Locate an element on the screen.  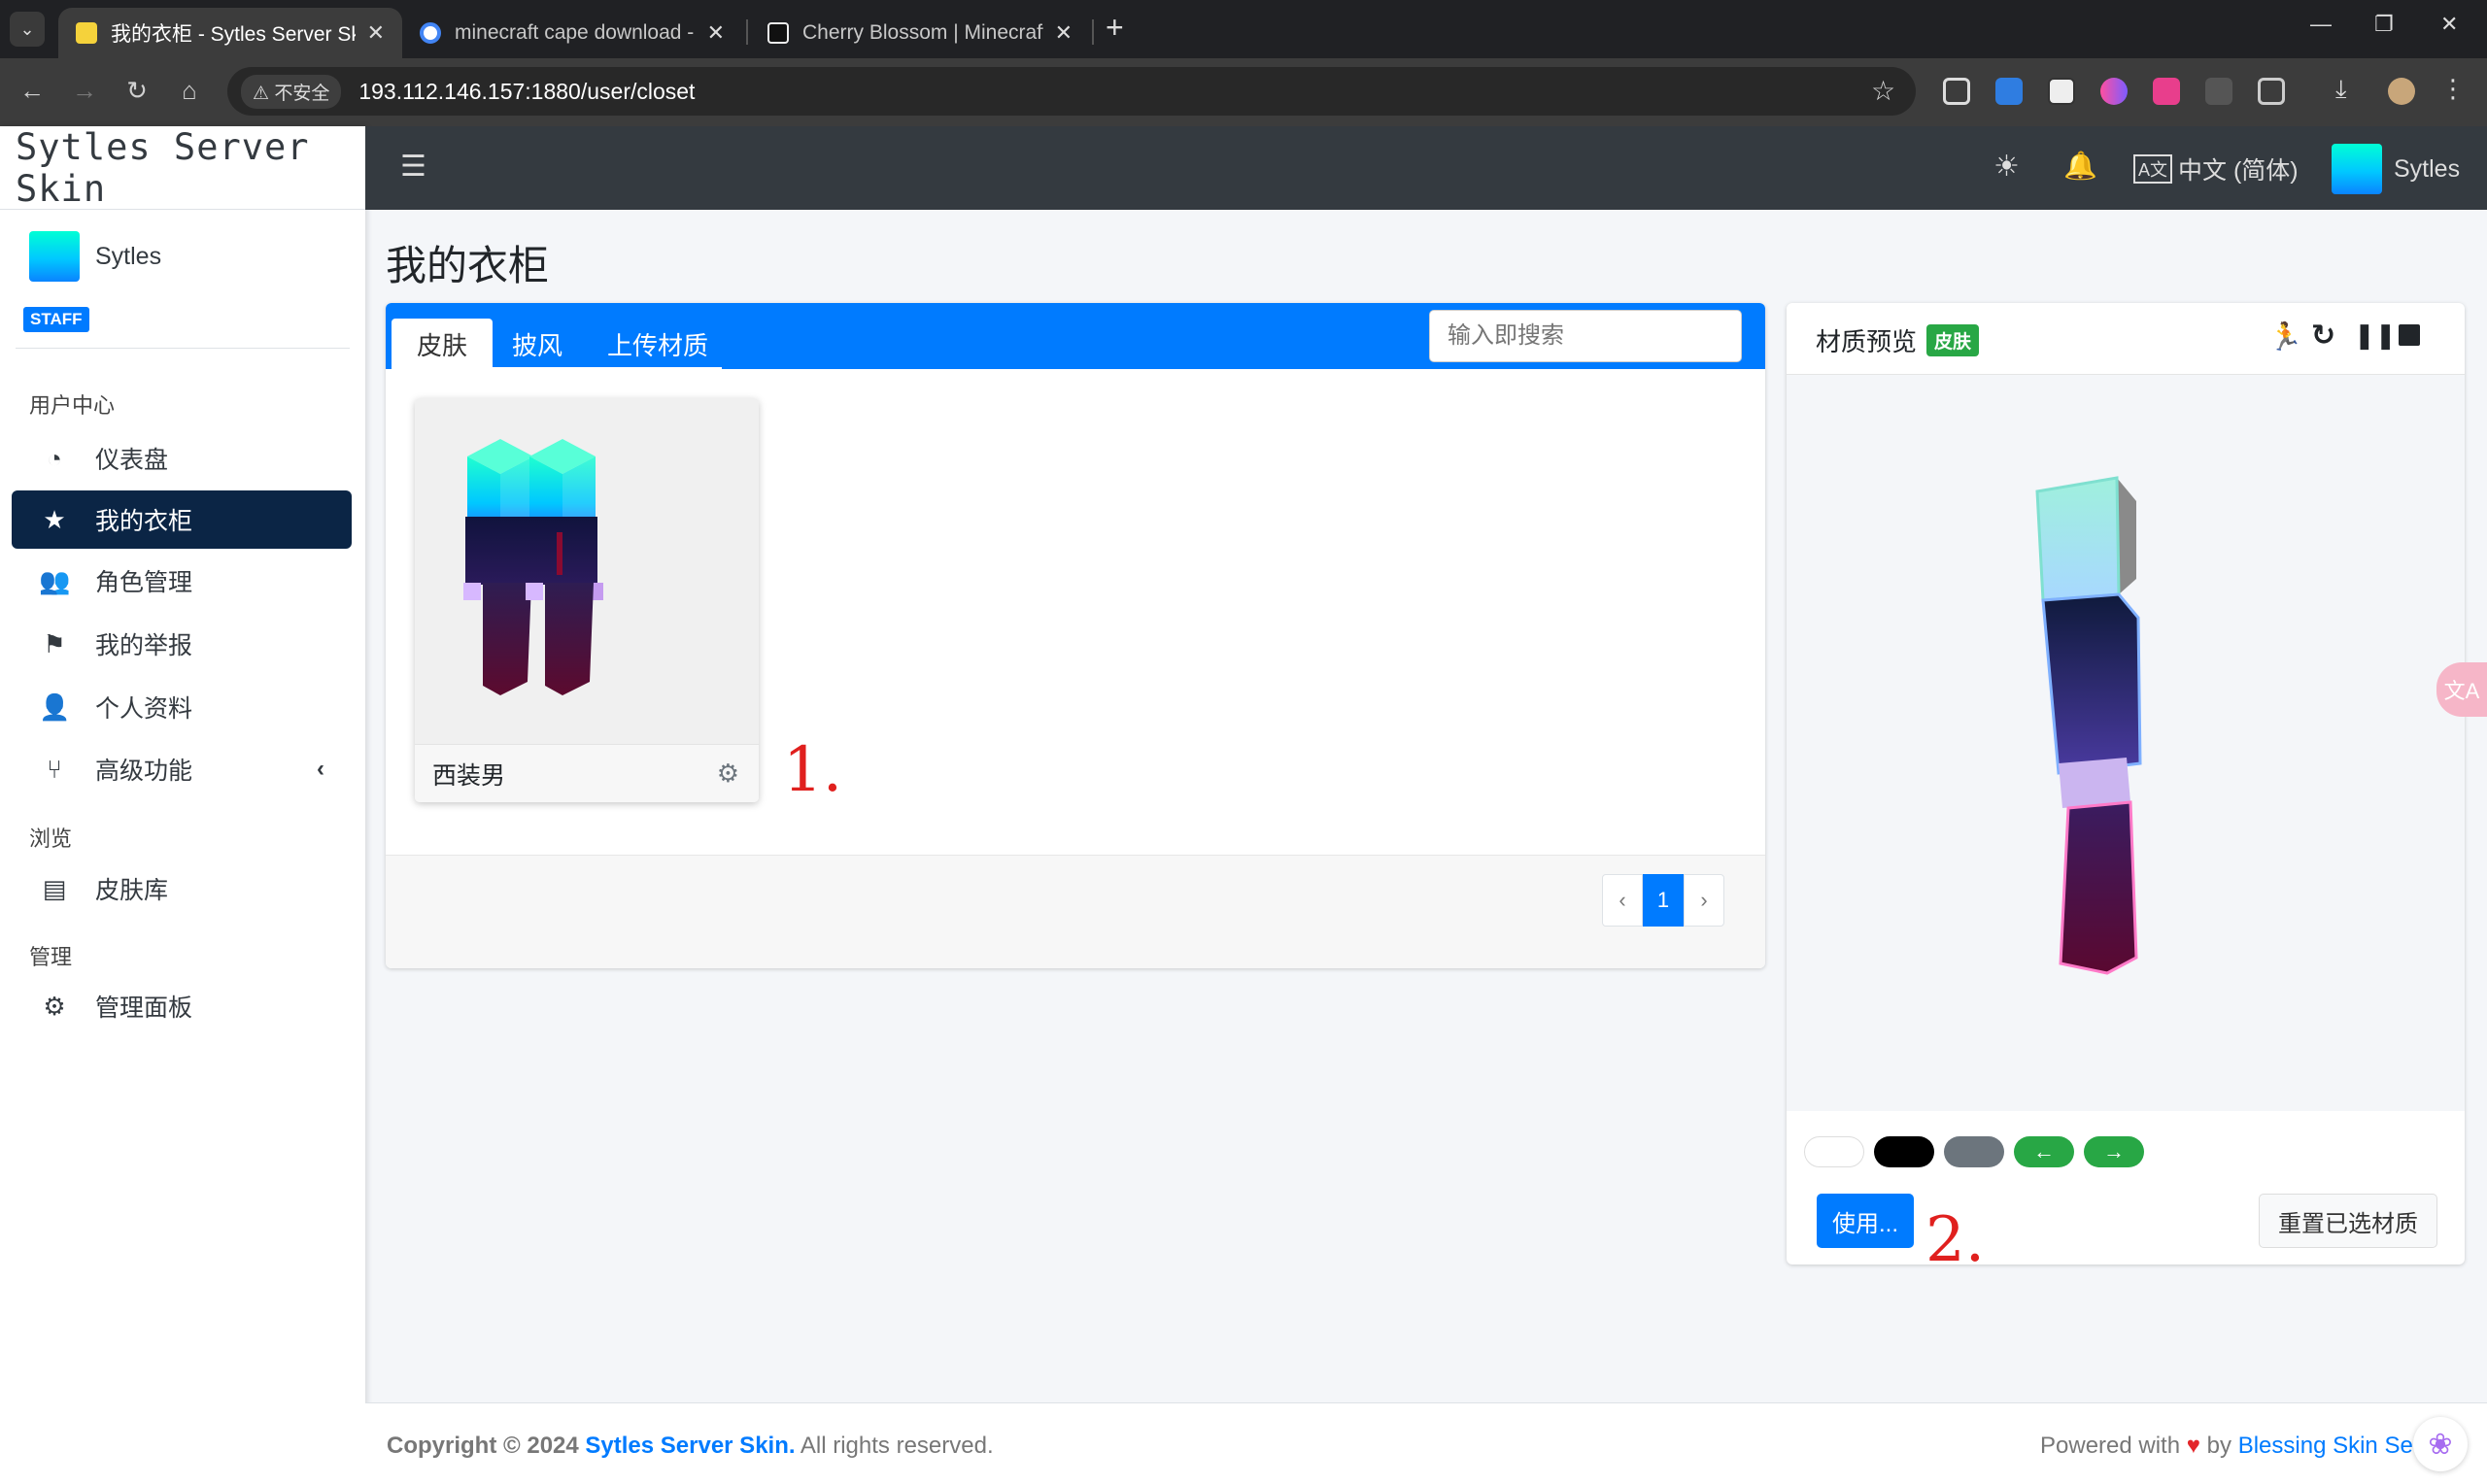
reset-selected-button: 重置已选材质 is located at coordinates (2348, 1221).